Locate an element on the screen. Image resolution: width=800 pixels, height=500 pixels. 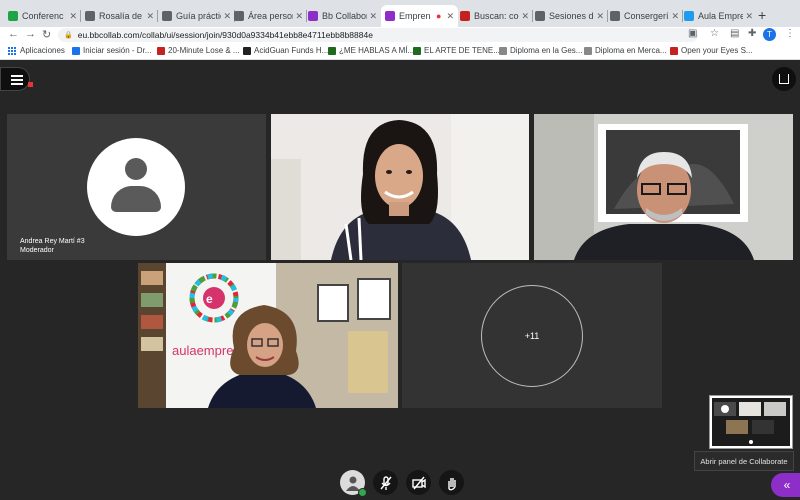
browser-tab: Conferenc ✕ is located at coordinates (42, 16).